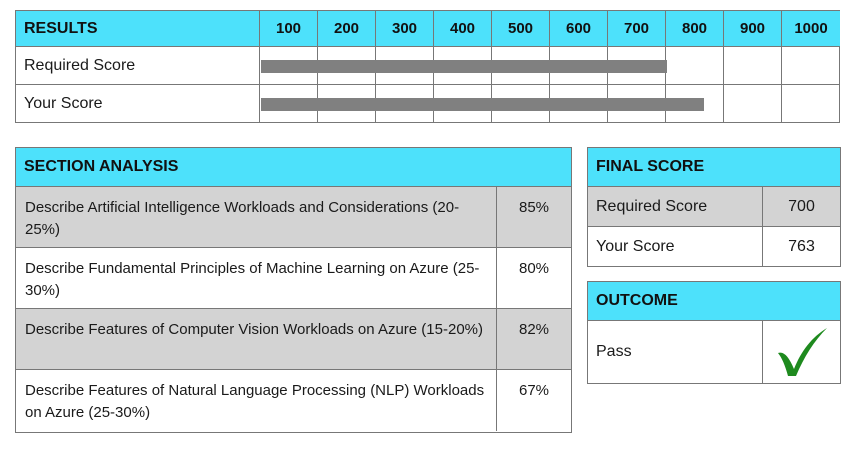 The width and height of the screenshot is (859, 457). What do you see at coordinates (637, 29) in the screenshot?
I see `tick-label: 700` at bounding box center [637, 29].